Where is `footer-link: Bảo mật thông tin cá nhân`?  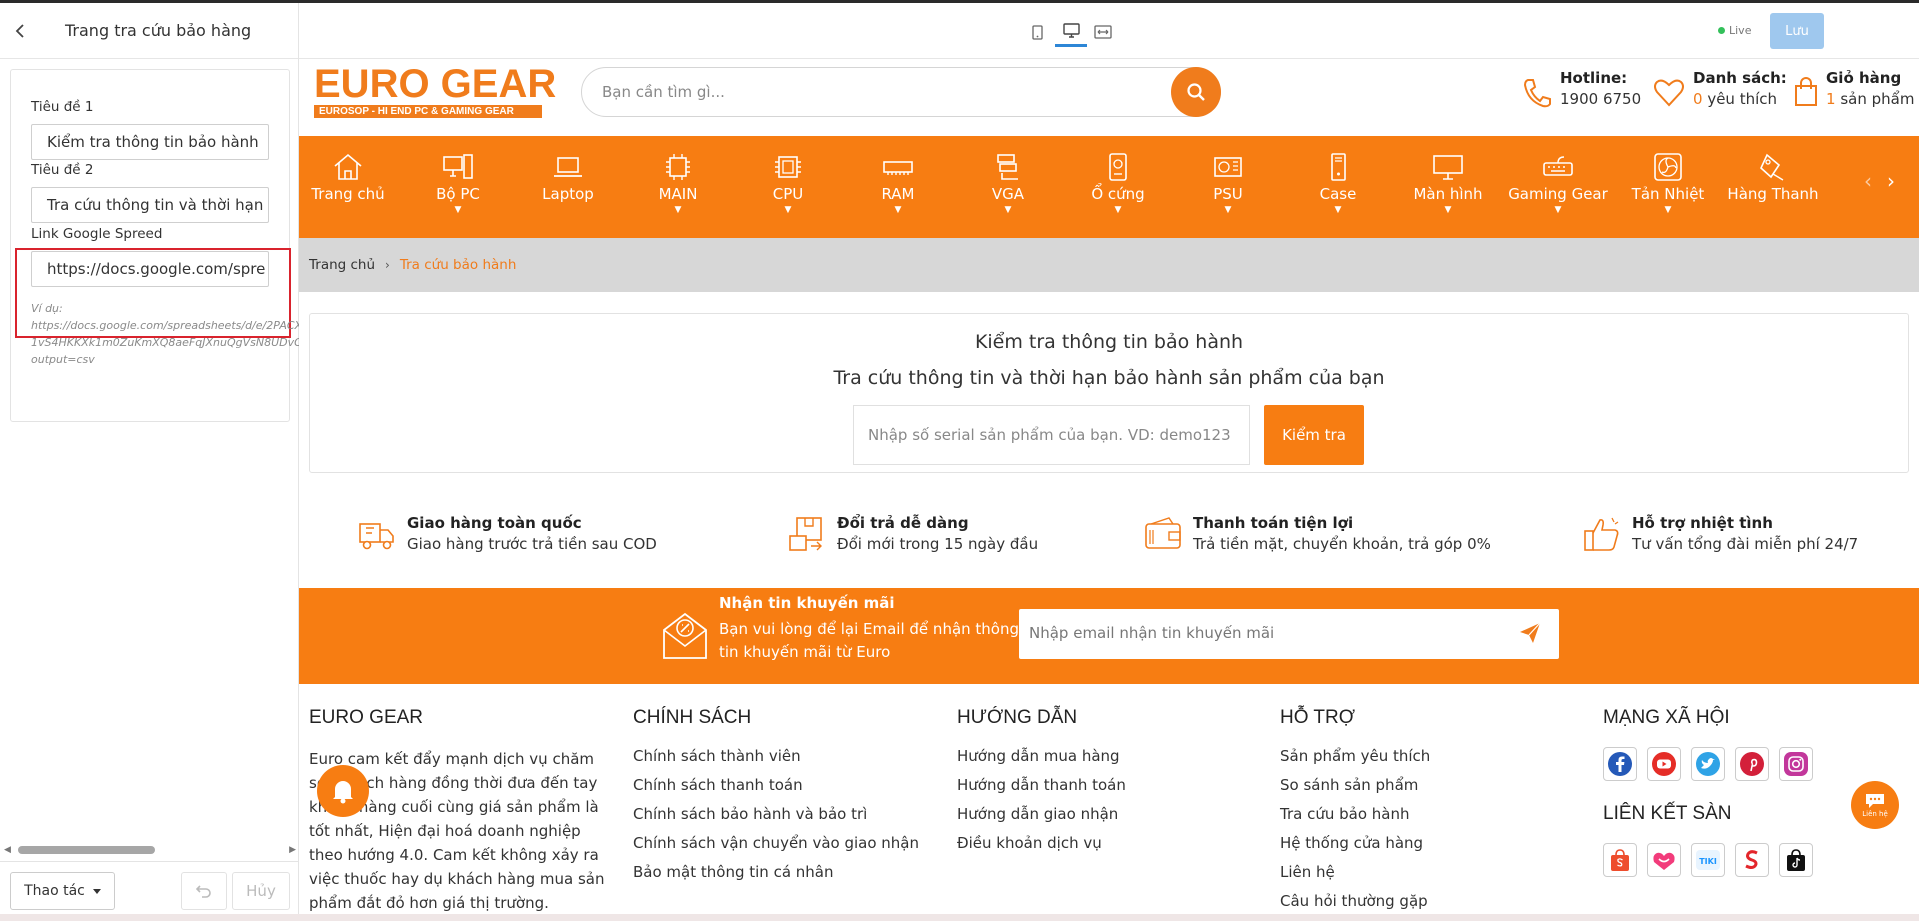
footer-link: Bảo mật thông tin cá nhân is located at coordinates (776, 877).